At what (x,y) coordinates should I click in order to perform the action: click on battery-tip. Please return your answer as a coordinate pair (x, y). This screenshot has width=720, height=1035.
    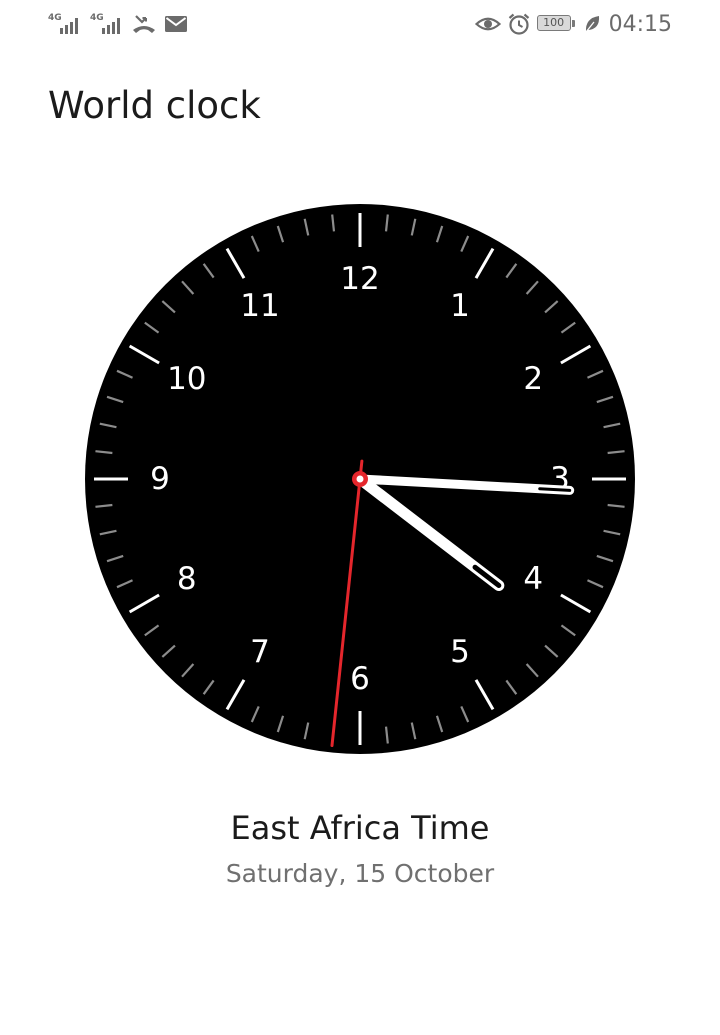
    Looking at the image, I should click on (573, 23).